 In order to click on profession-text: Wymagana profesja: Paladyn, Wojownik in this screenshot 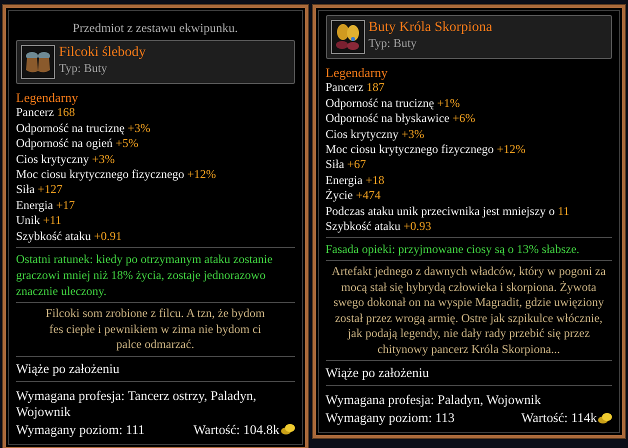, I will do `click(434, 400)`.